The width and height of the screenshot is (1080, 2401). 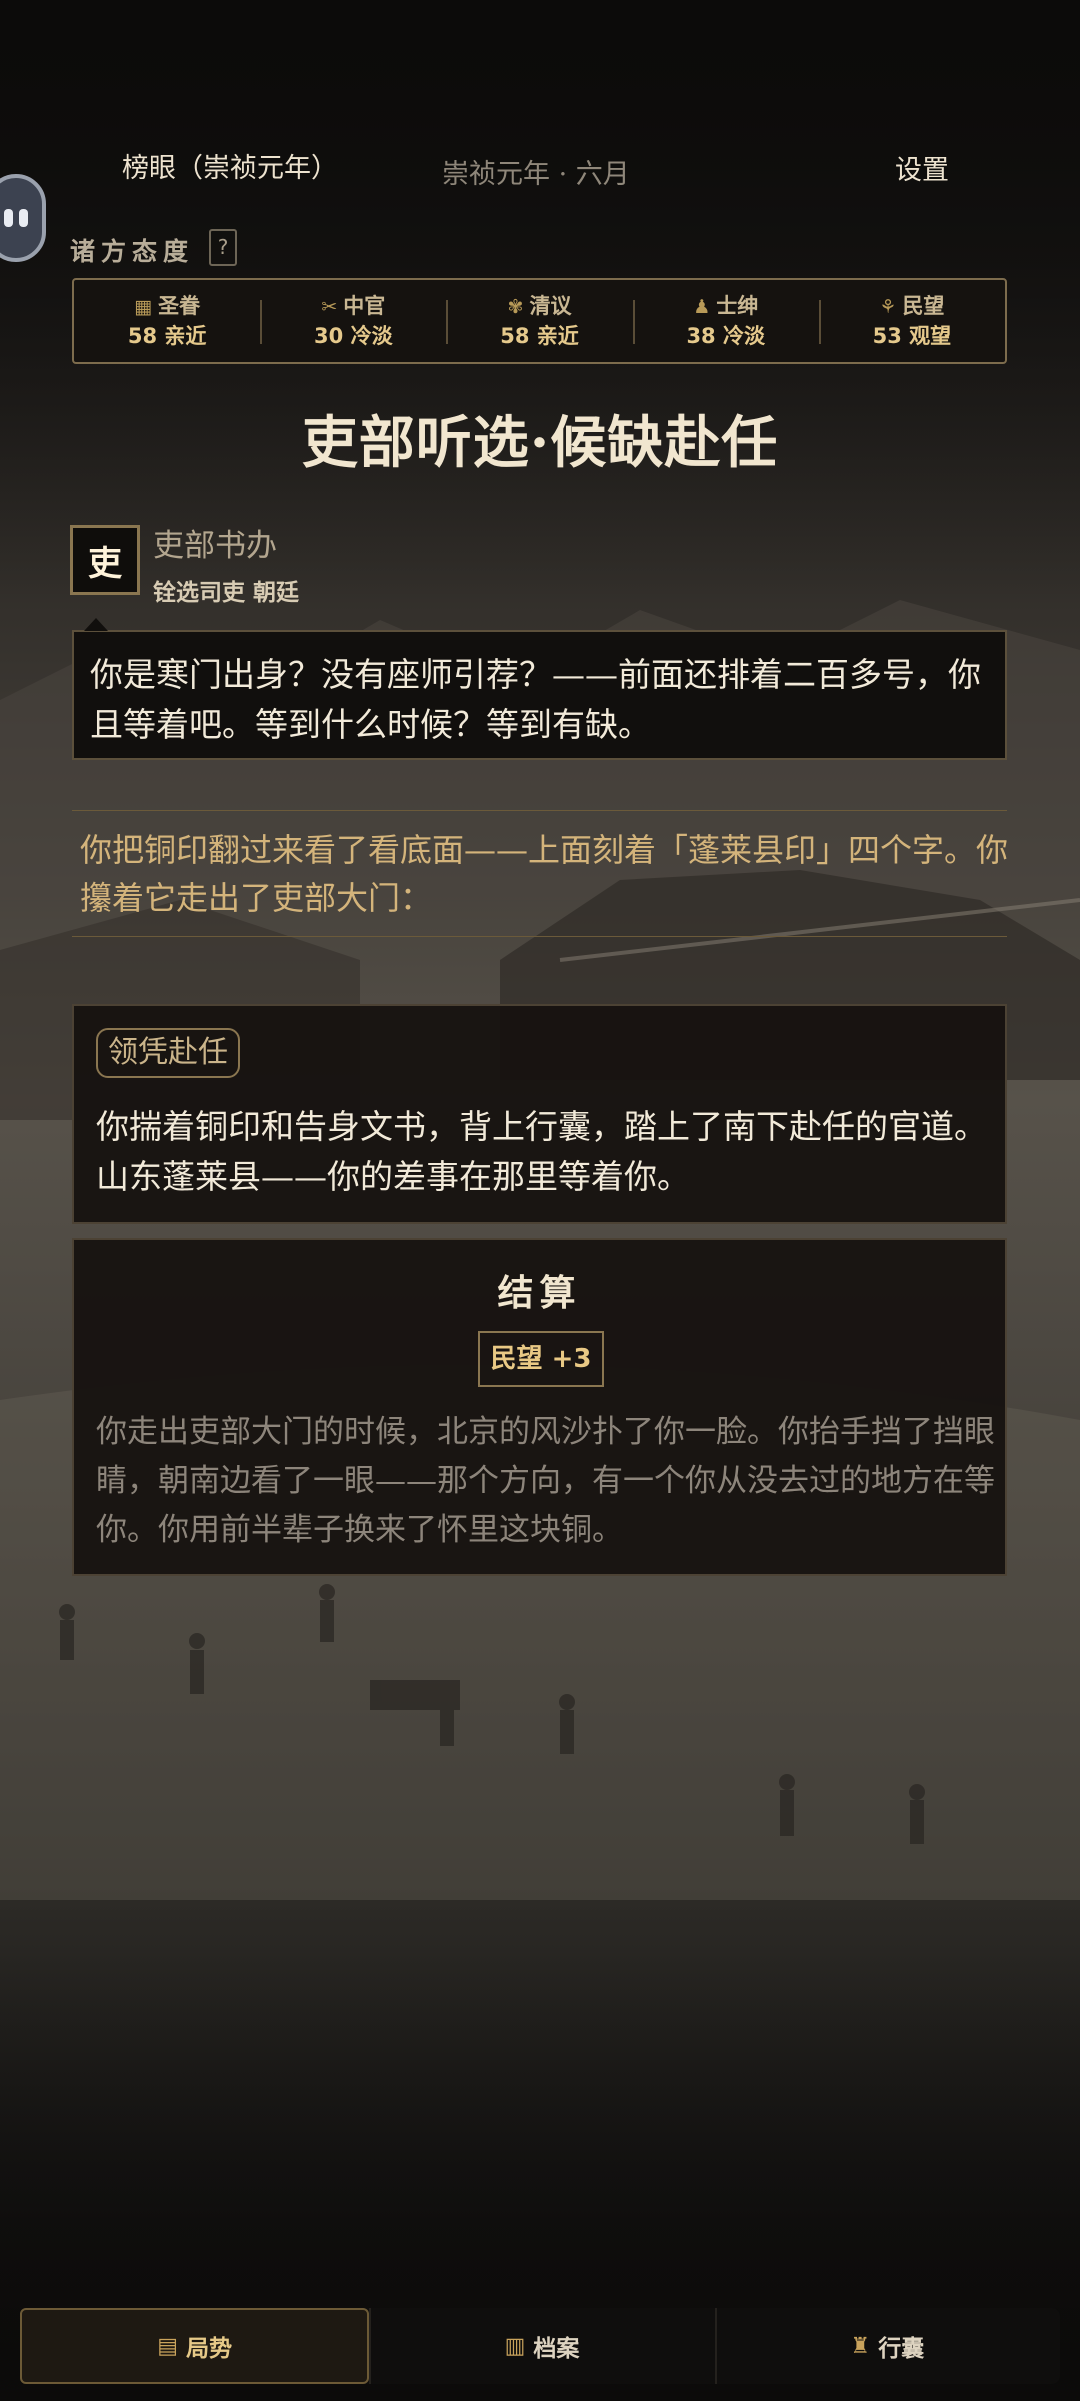 I want to click on result-effect-badge: 民望 +3, so click(x=541, y=1359).